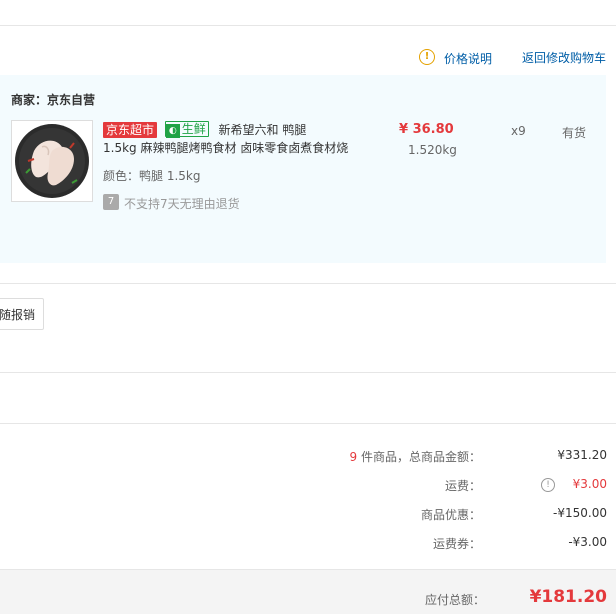  I want to click on product-title-row: 京东超市 ◐ 生鲜 新希望六和 鸭腿, so click(204, 130).